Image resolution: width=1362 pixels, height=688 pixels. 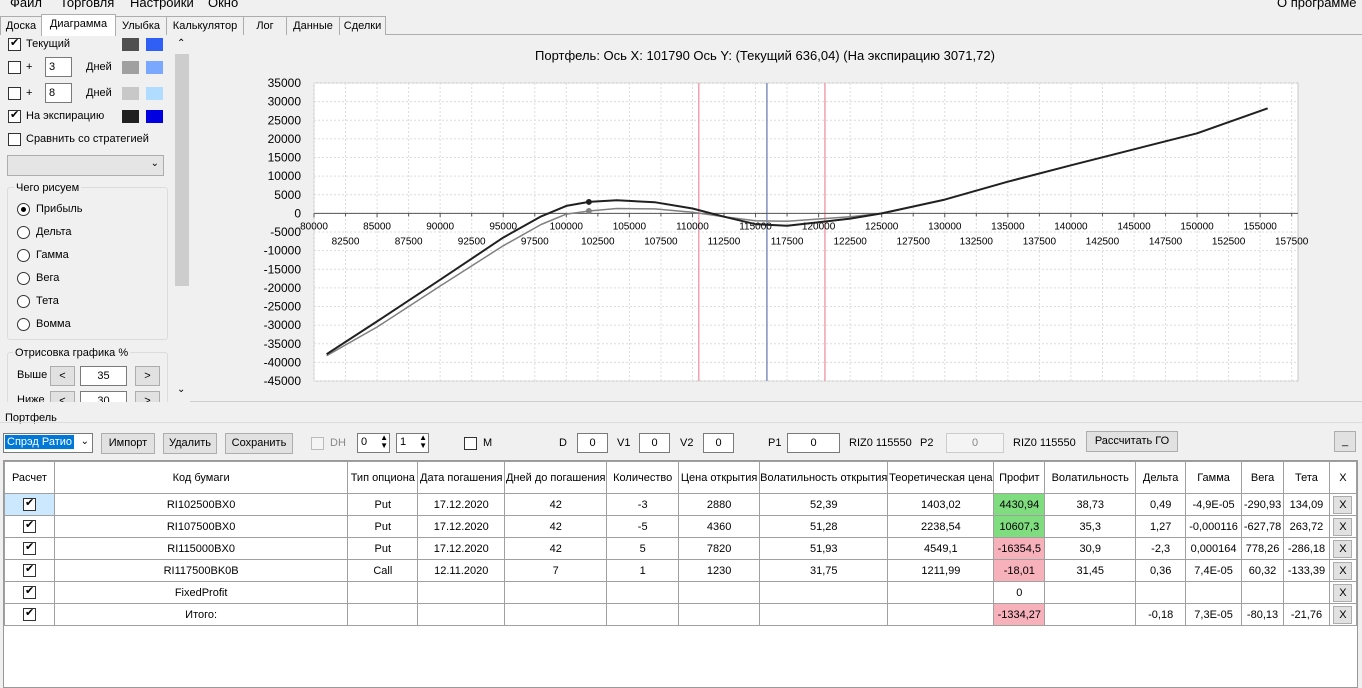 I want to click on cell-vega: 60,32, so click(x=1263, y=570).